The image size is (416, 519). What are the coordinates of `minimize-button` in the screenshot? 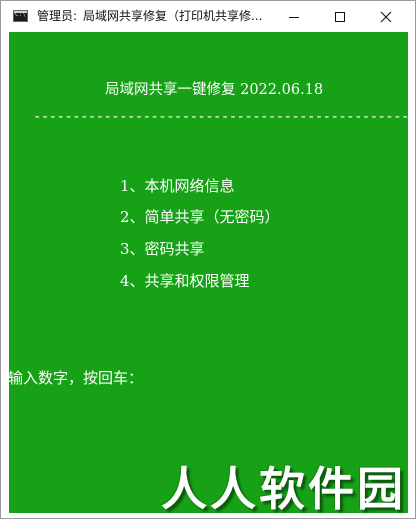 It's located at (294, 16).